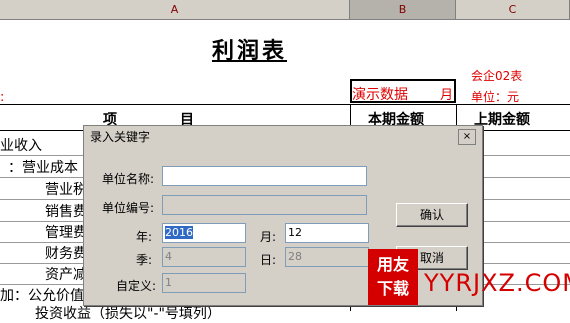 The image size is (570, 323). Describe the element at coordinates (495, 97) in the screenshot. I see `unit-label: 单位：元` at that location.